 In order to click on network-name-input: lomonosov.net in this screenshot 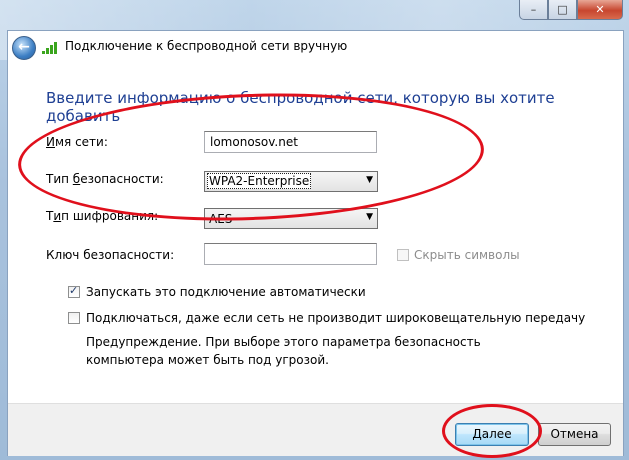, I will do `click(290, 142)`.